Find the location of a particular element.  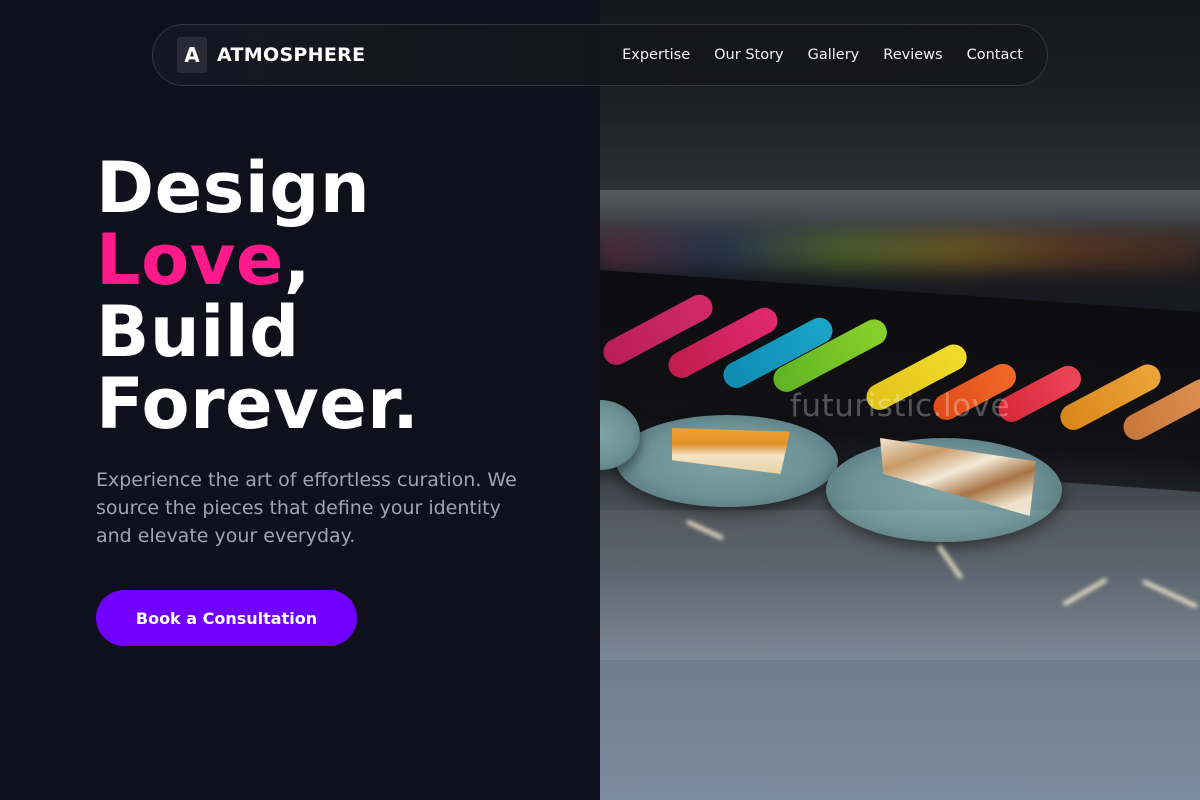

nav-link-our-story: Our Story is located at coordinates (748, 55).